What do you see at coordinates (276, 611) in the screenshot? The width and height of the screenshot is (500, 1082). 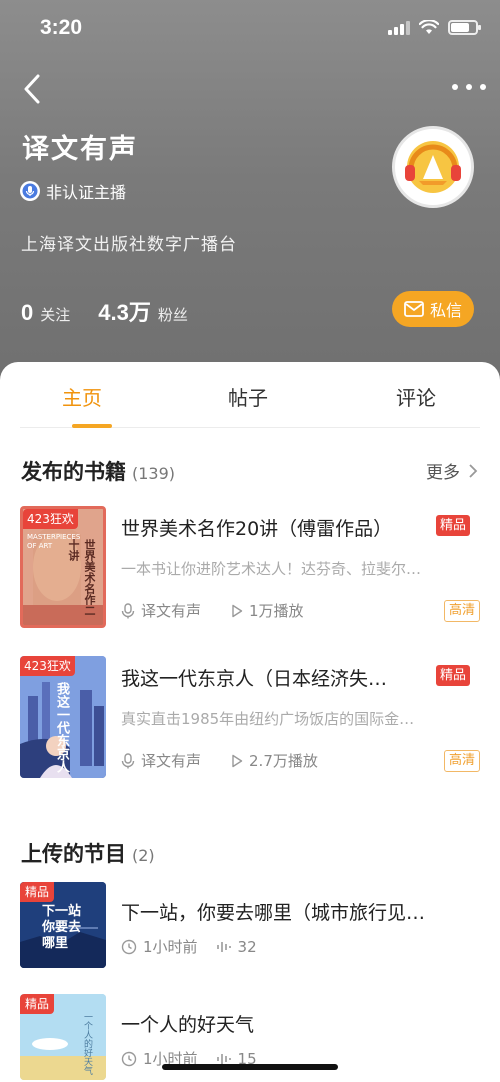 I see `plays-label: 1万播放` at bounding box center [276, 611].